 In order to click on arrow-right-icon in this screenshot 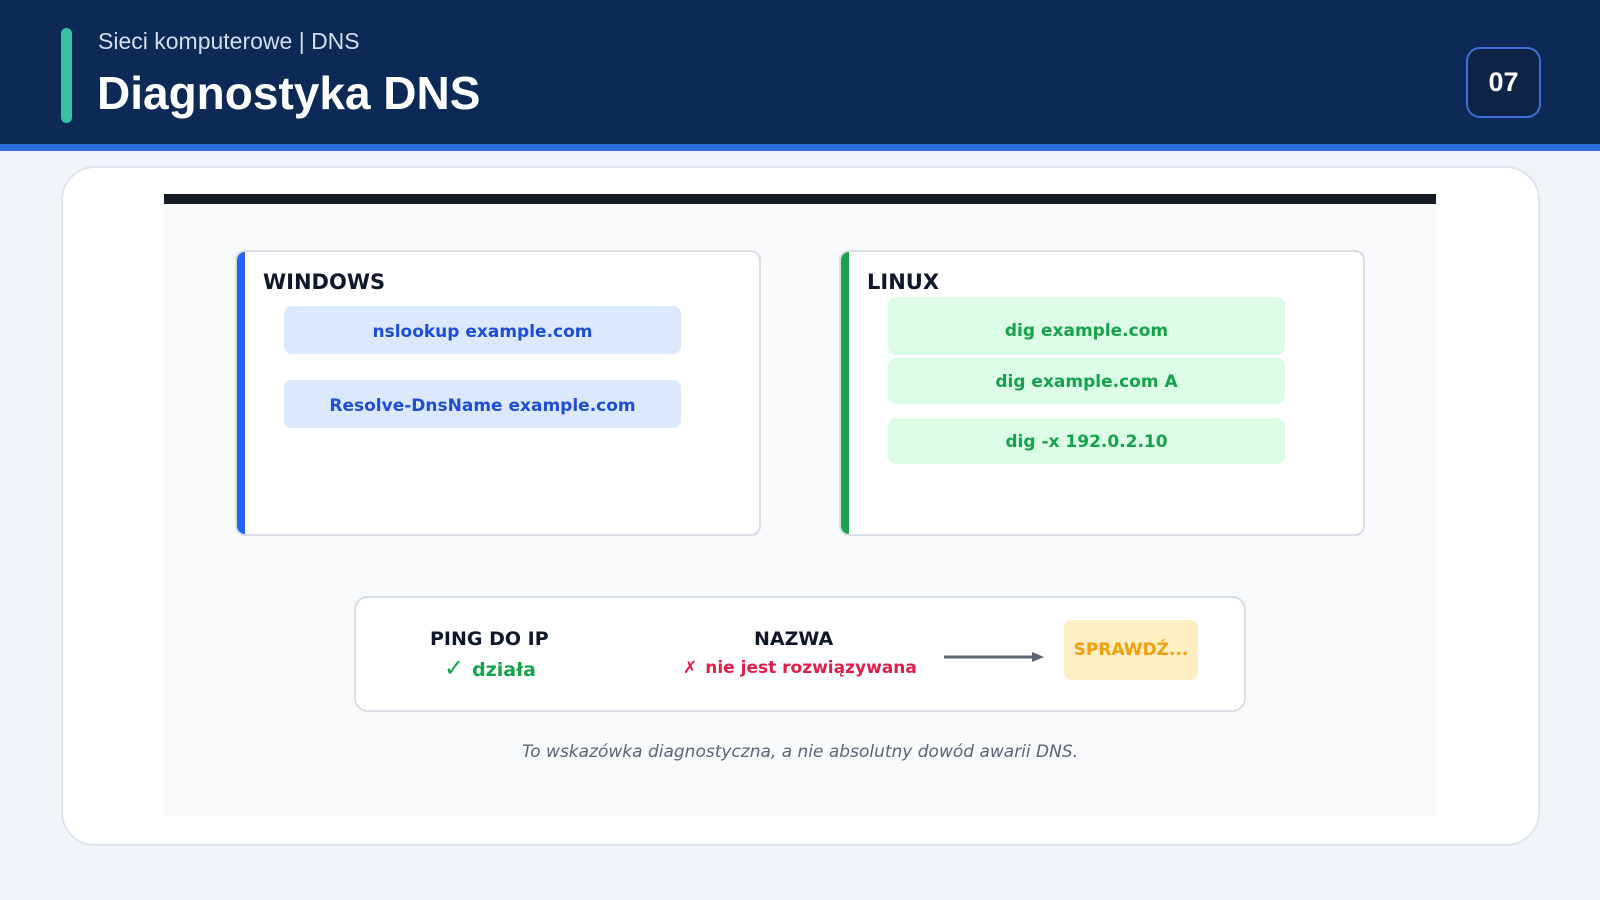, I will do `click(994, 657)`.